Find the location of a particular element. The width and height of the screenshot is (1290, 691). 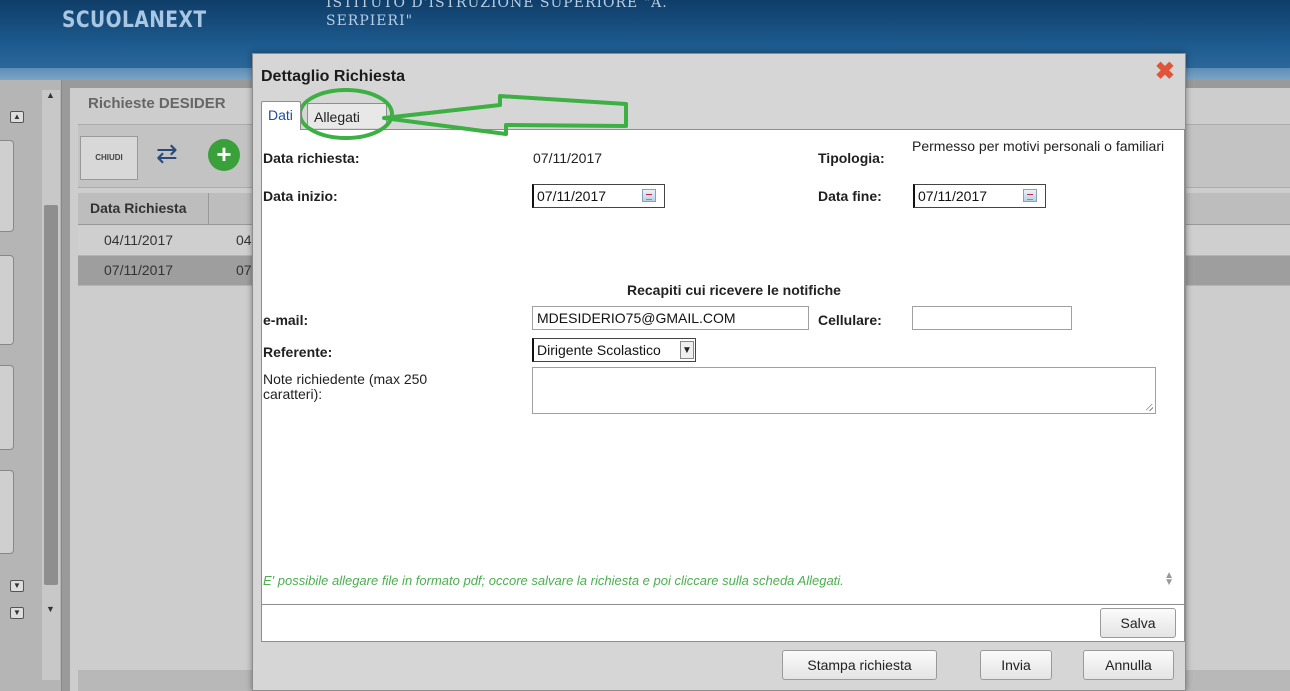

table-cell: 07 is located at coordinates (244, 270).